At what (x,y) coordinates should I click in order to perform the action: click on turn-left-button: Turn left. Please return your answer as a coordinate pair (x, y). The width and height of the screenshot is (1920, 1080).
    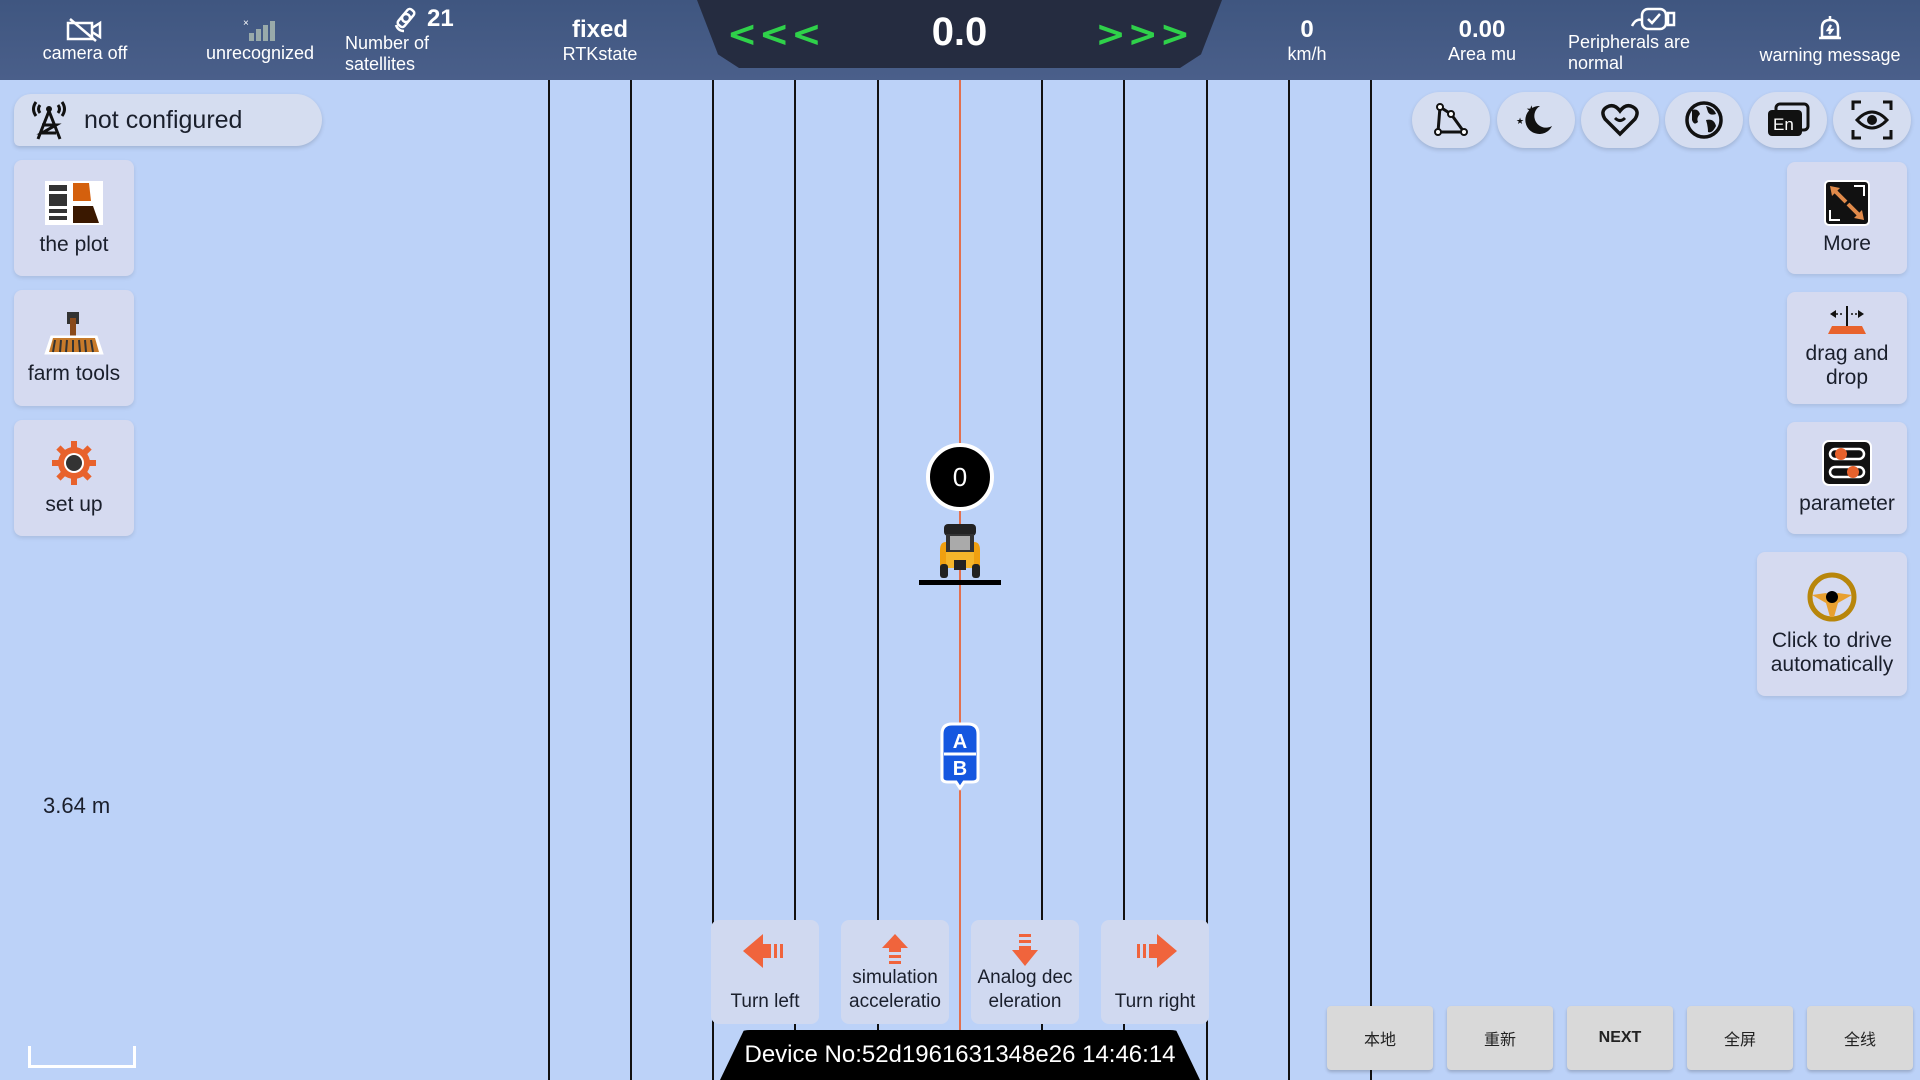
    Looking at the image, I should click on (765, 972).